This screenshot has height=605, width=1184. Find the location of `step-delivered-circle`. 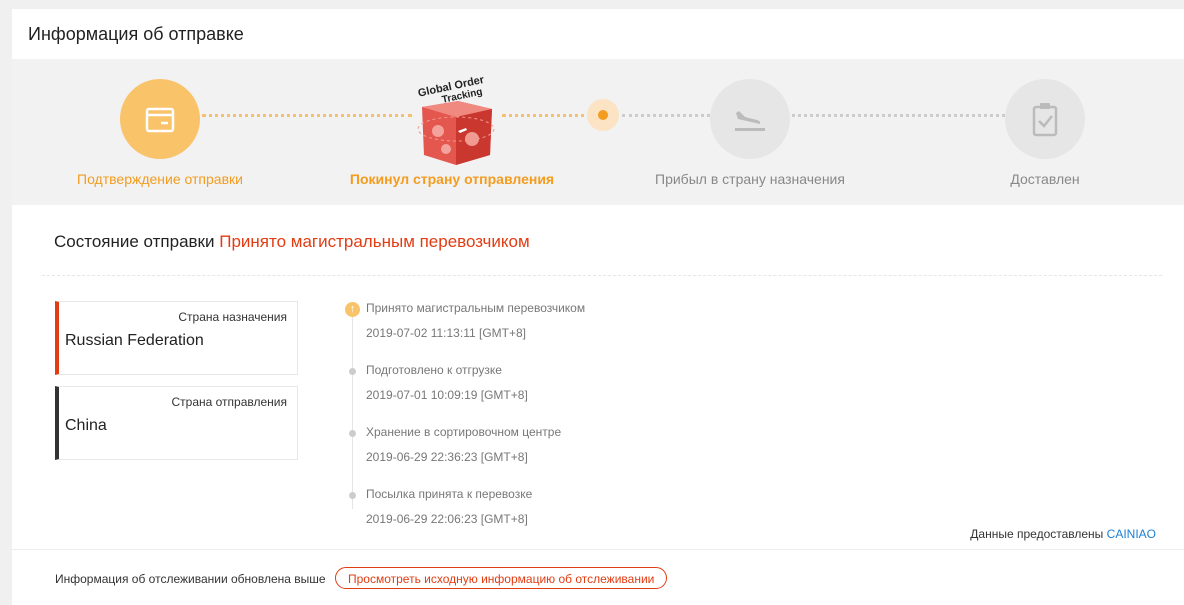

step-delivered-circle is located at coordinates (1045, 119).